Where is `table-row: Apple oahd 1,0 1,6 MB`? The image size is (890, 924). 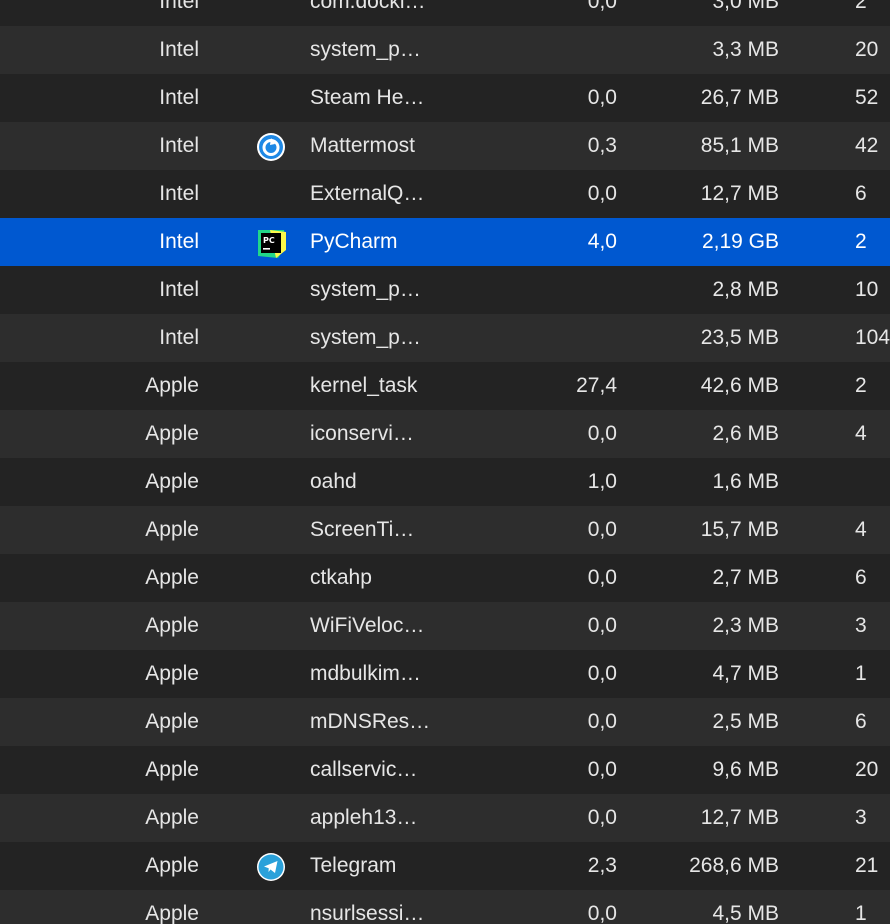 table-row: Apple oahd 1,0 1,6 MB is located at coordinates (445, 482).